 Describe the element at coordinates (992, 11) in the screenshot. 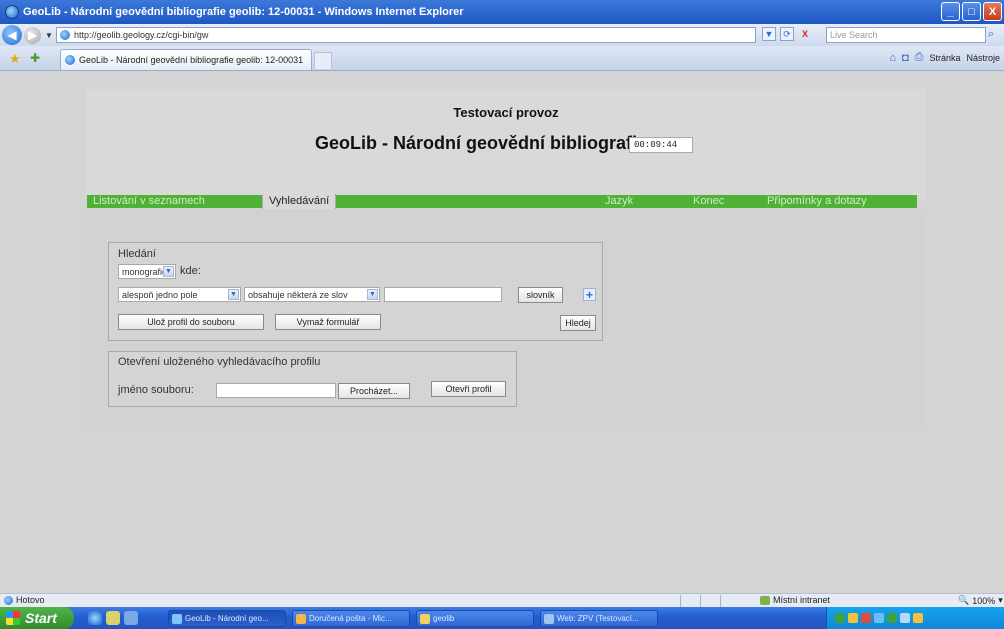

I see `close-button: X` at that location.